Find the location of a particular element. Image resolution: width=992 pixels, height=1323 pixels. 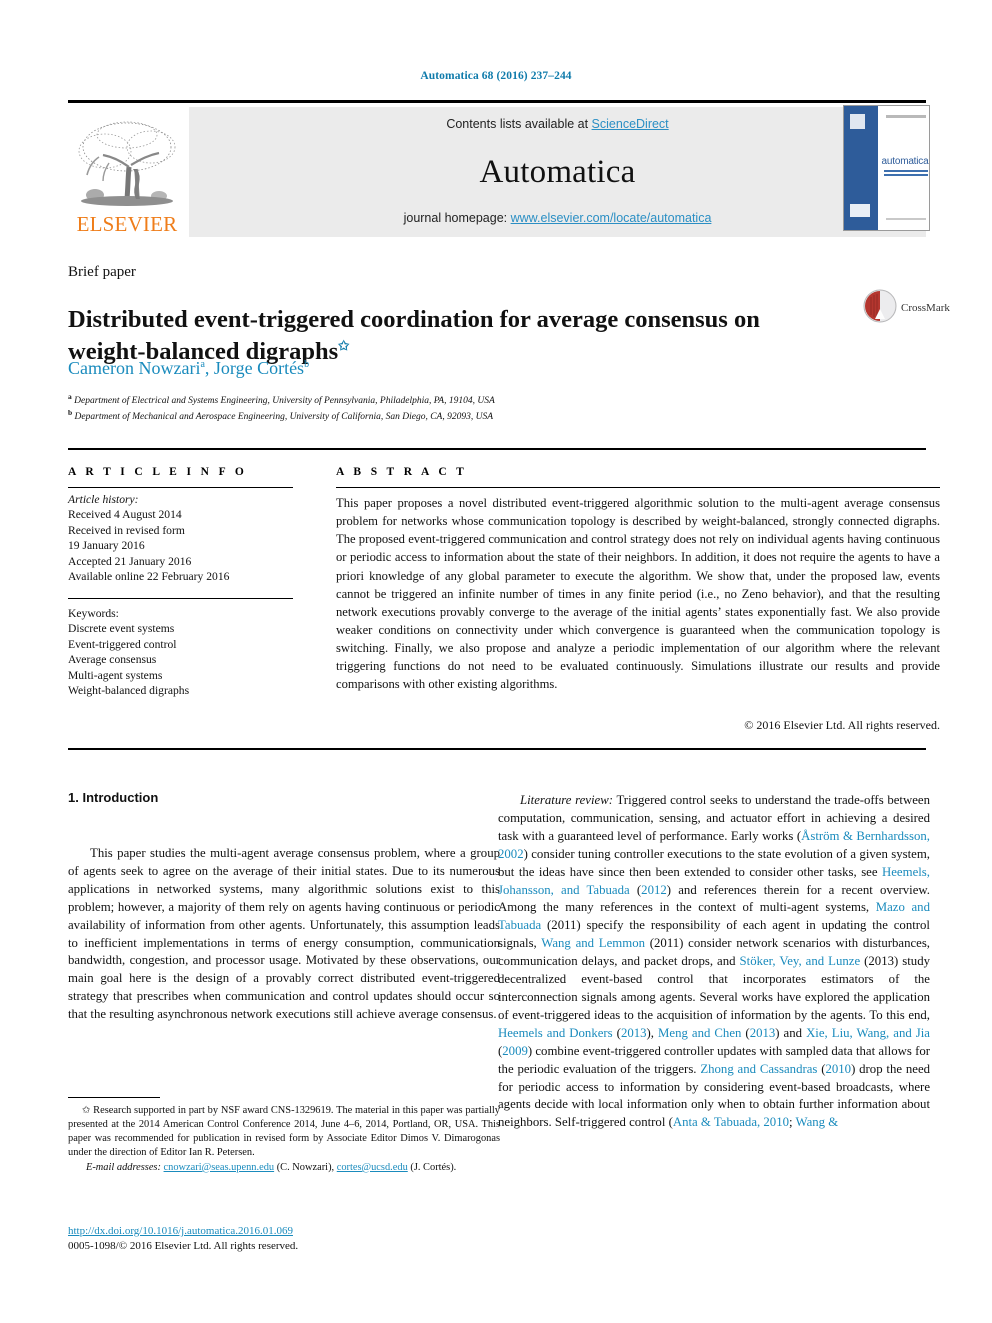

crossmark-badge: CrossMark is located at coordinates (906, 308).